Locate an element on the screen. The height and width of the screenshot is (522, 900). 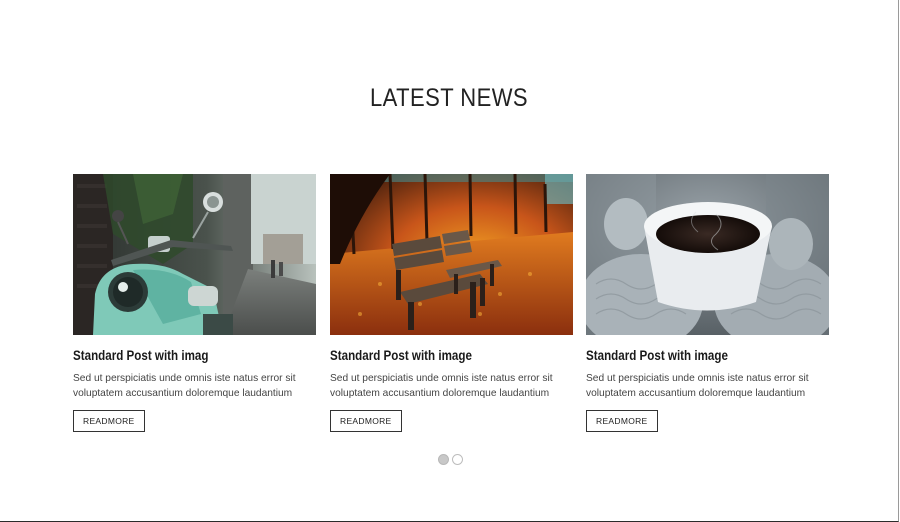
post-thumbnail-scooter is located at coordinates (194, 254).